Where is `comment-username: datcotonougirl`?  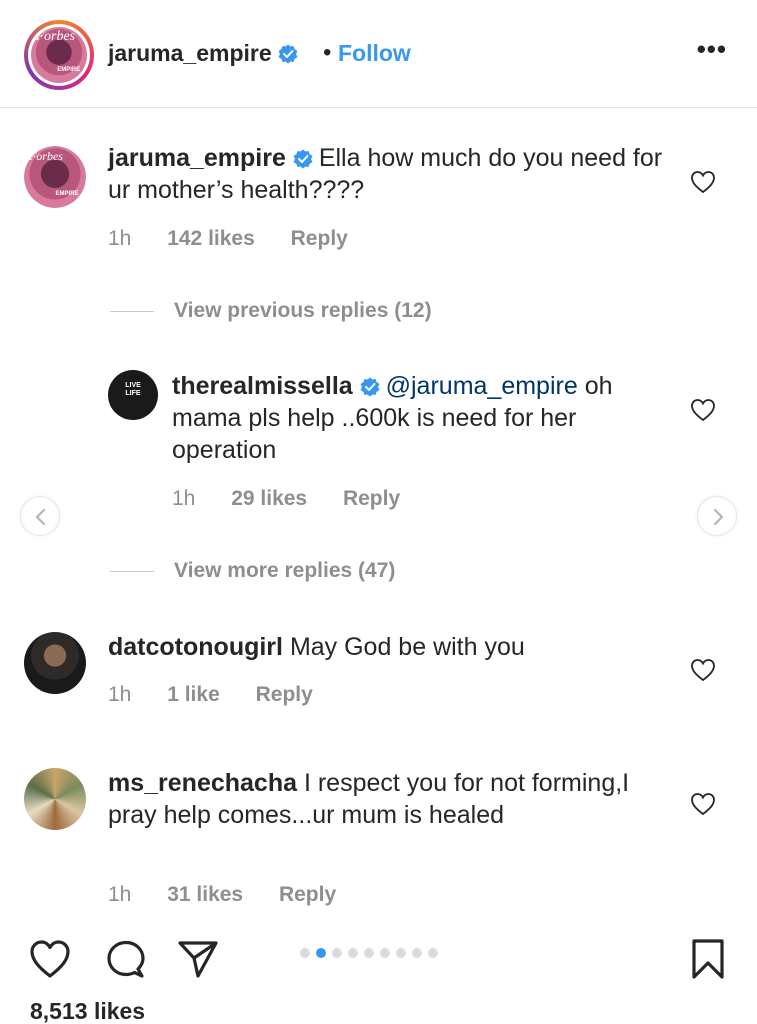
comment-username: datcotonougirl is located at coordinates (195, 647).